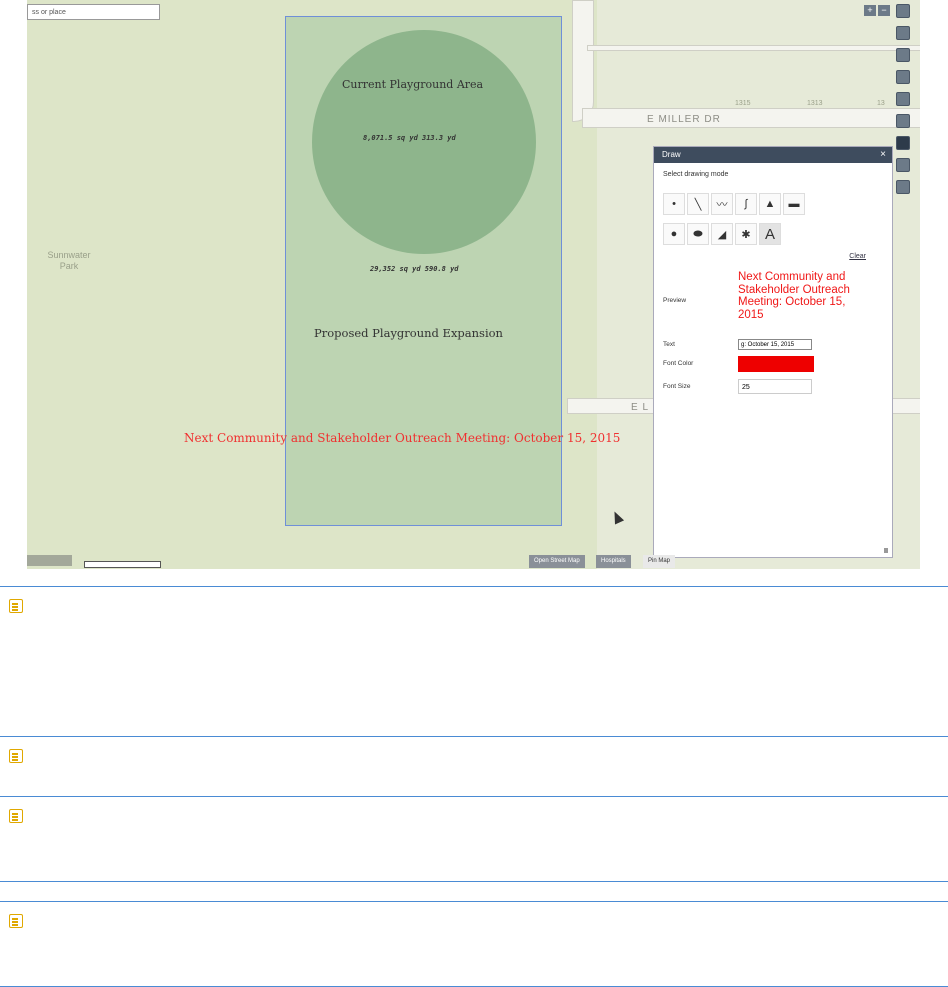  I want to click on fullscreen-icon, so click(903, 11).